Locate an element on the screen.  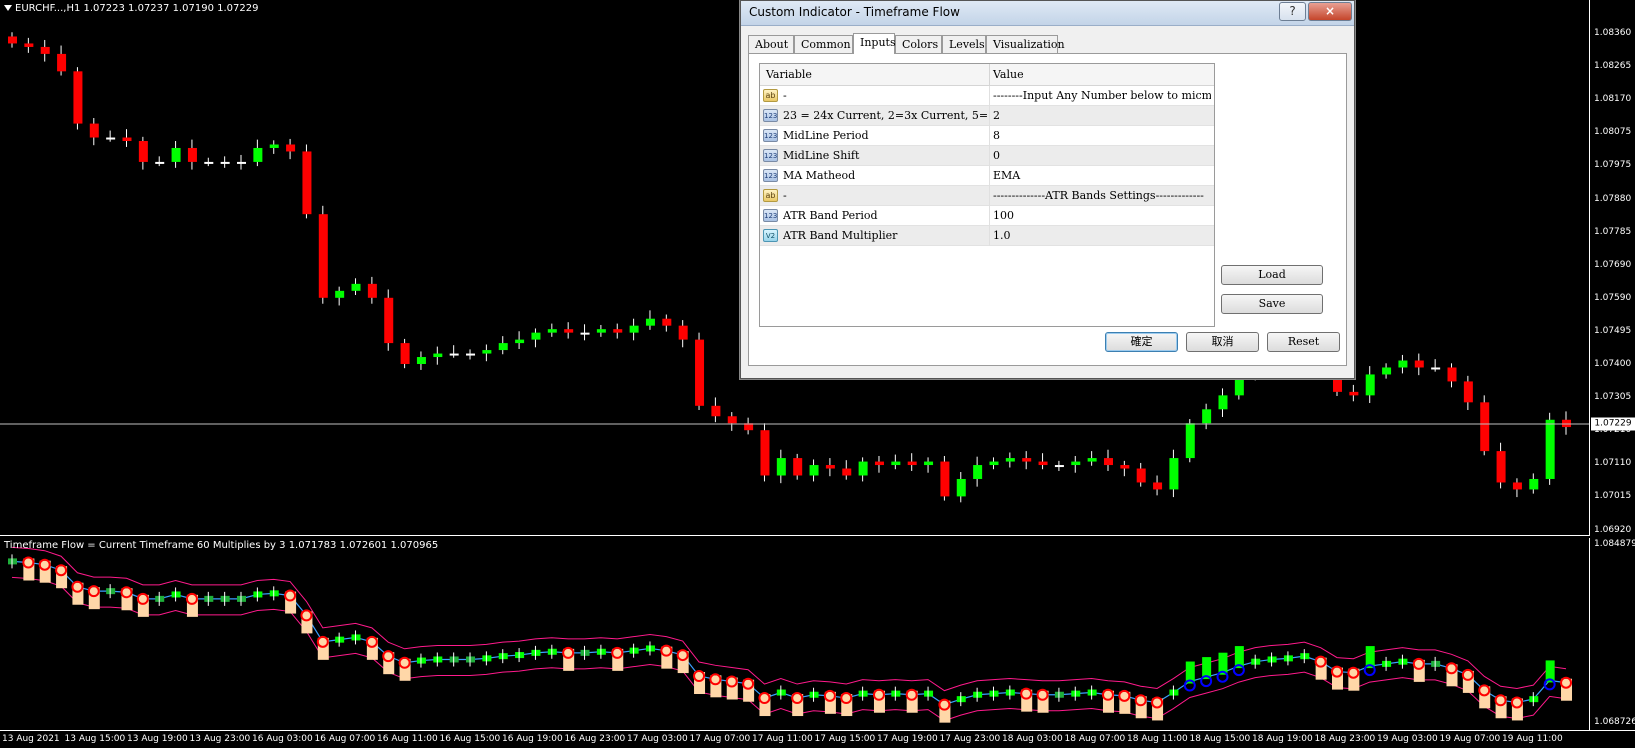
reset-button: Reset is located at coordinates (1303, 342).